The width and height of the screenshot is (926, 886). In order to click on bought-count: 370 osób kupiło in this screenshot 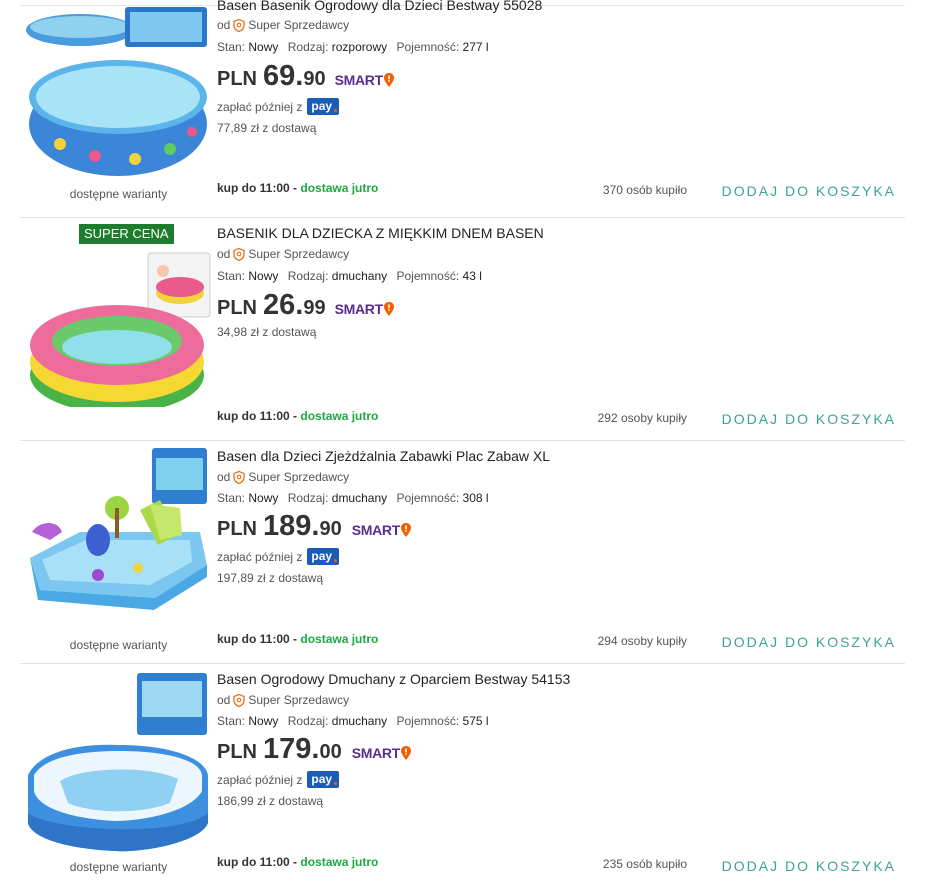, I will do `click(644, 190)`.